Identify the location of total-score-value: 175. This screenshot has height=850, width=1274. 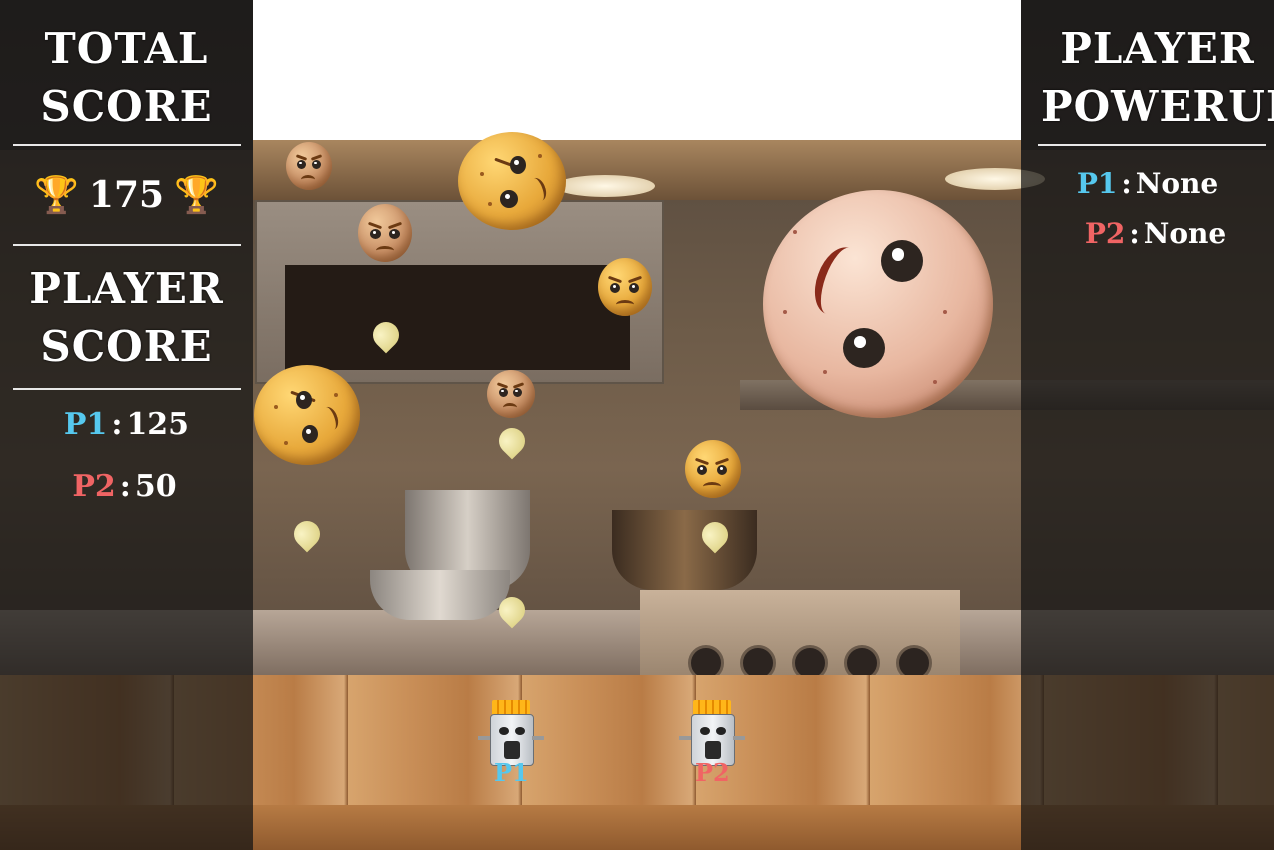
(126, 195).